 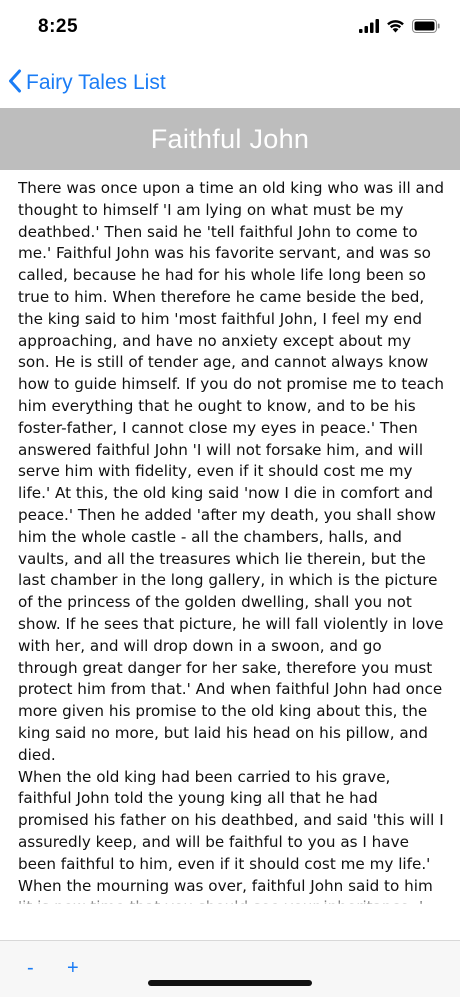 What do you see at coordinates (15, 83) in the screenshot?
I see `chevron-left-icon` at bounding box center [15, 83].